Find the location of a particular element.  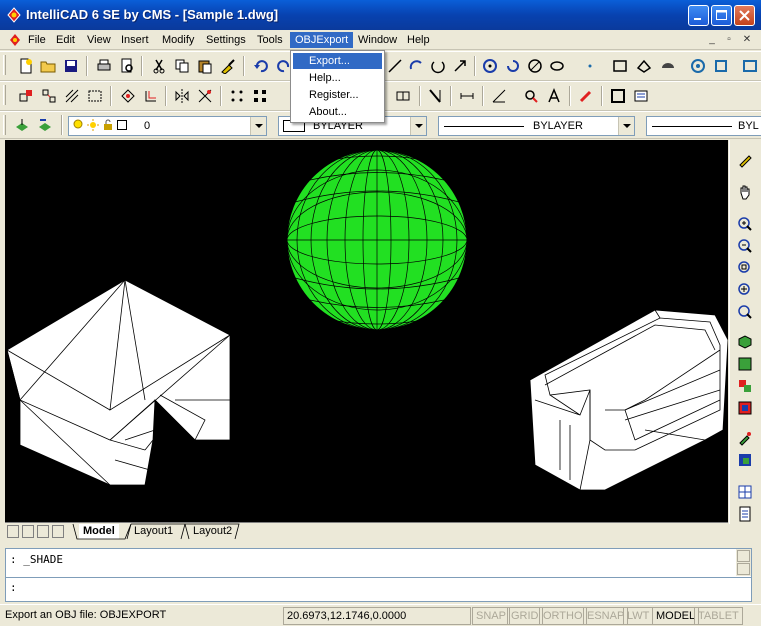

minimize-button is located at coordinates (698, 15).